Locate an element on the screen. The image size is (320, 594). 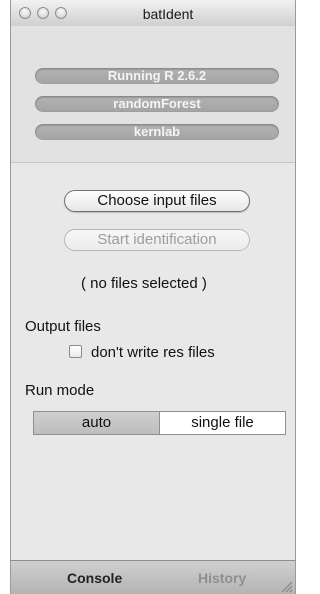
bottom-tab-bar: Console History is located at coordinates (153, 577).